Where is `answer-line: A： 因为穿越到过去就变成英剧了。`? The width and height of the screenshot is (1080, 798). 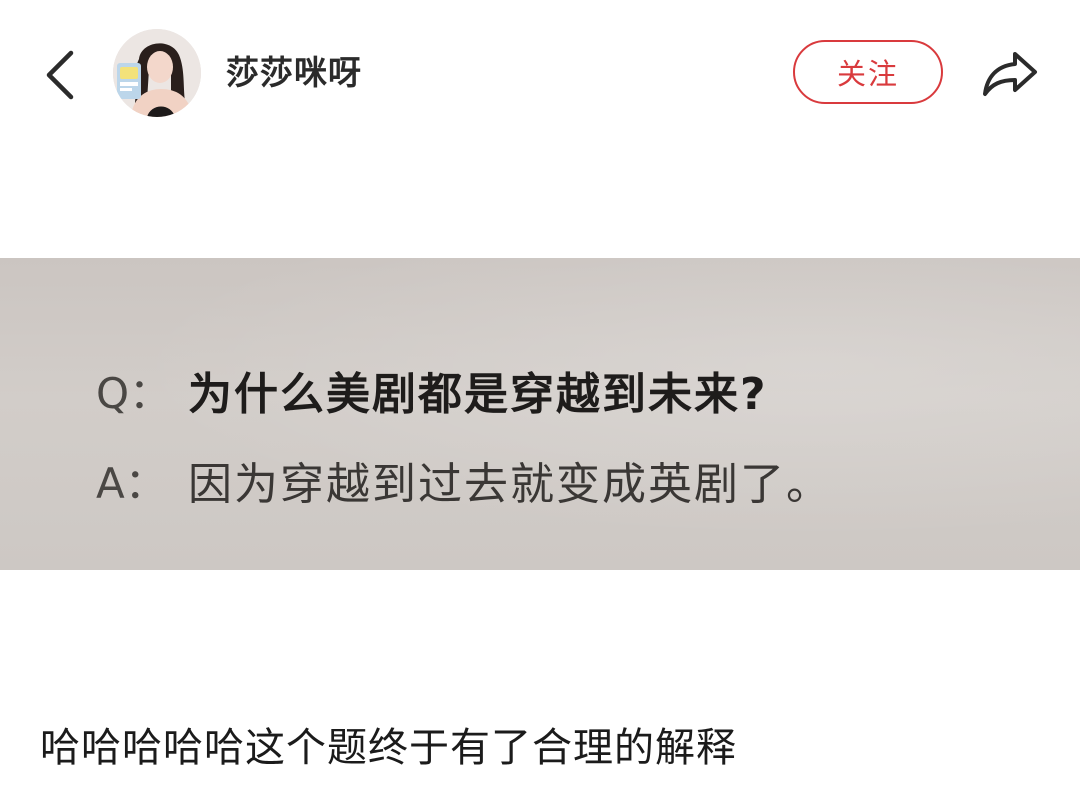 answer-line: A： 因为穿越到过去就变成英剧了。 is located at coordinates (464, 480).